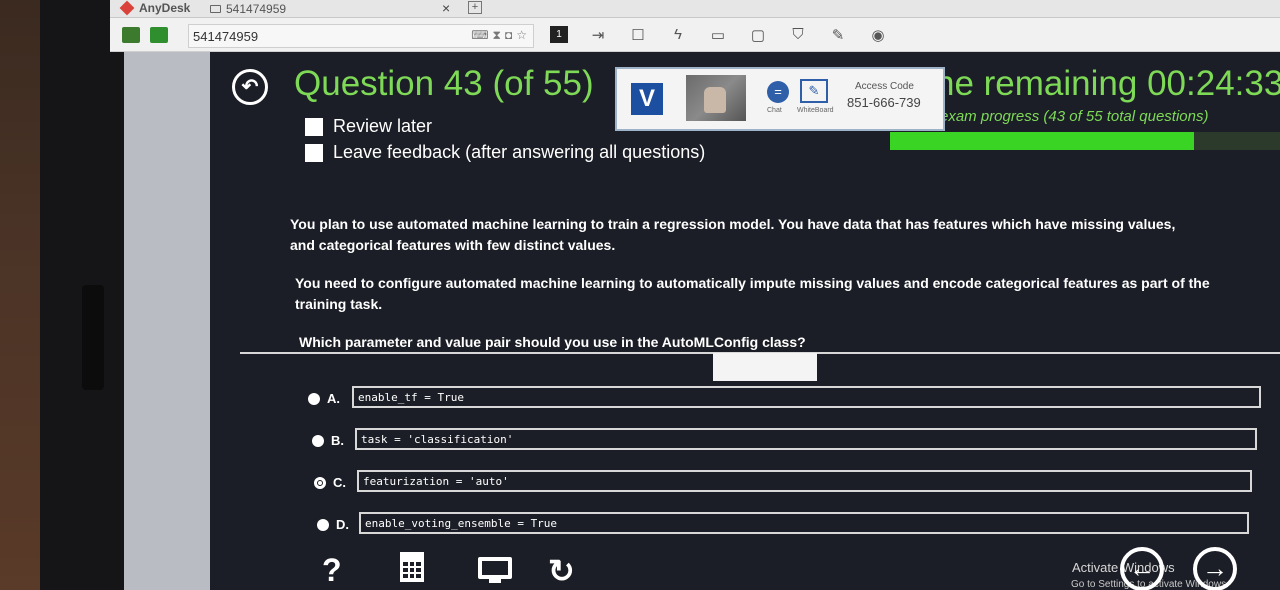 This screenshot has width=1280, height=590. I want to click on option-c-radio-selected, so click(320, 482).